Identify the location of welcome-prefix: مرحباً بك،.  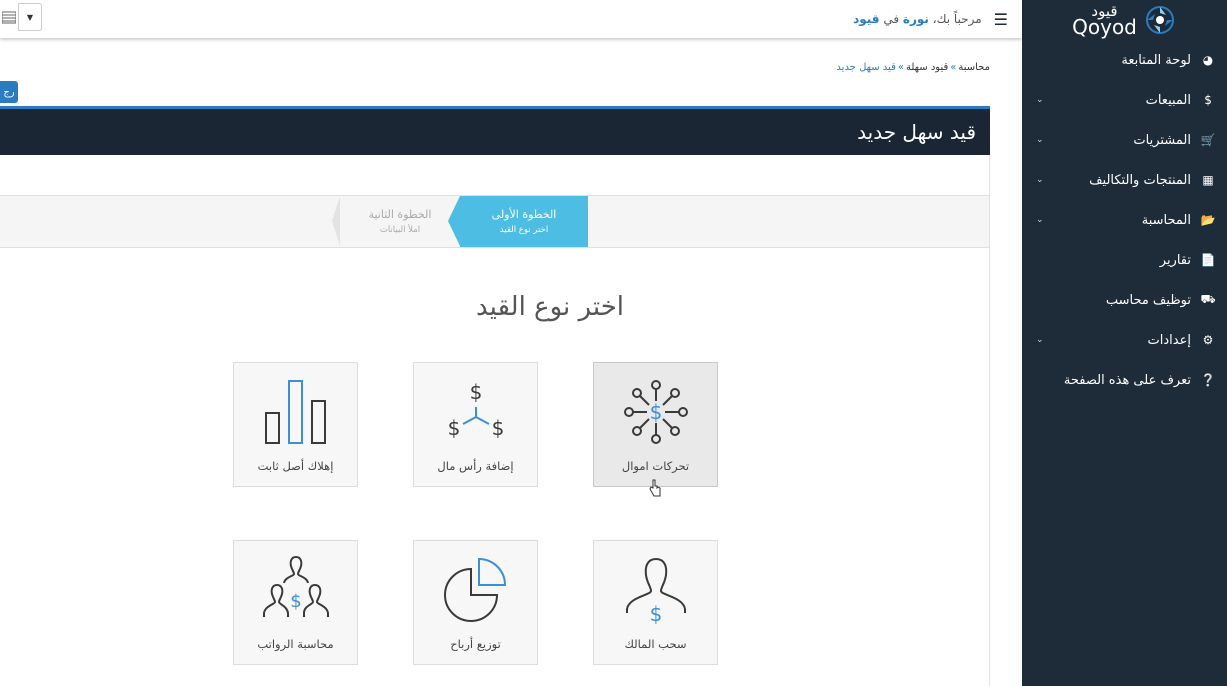
(957, 19).